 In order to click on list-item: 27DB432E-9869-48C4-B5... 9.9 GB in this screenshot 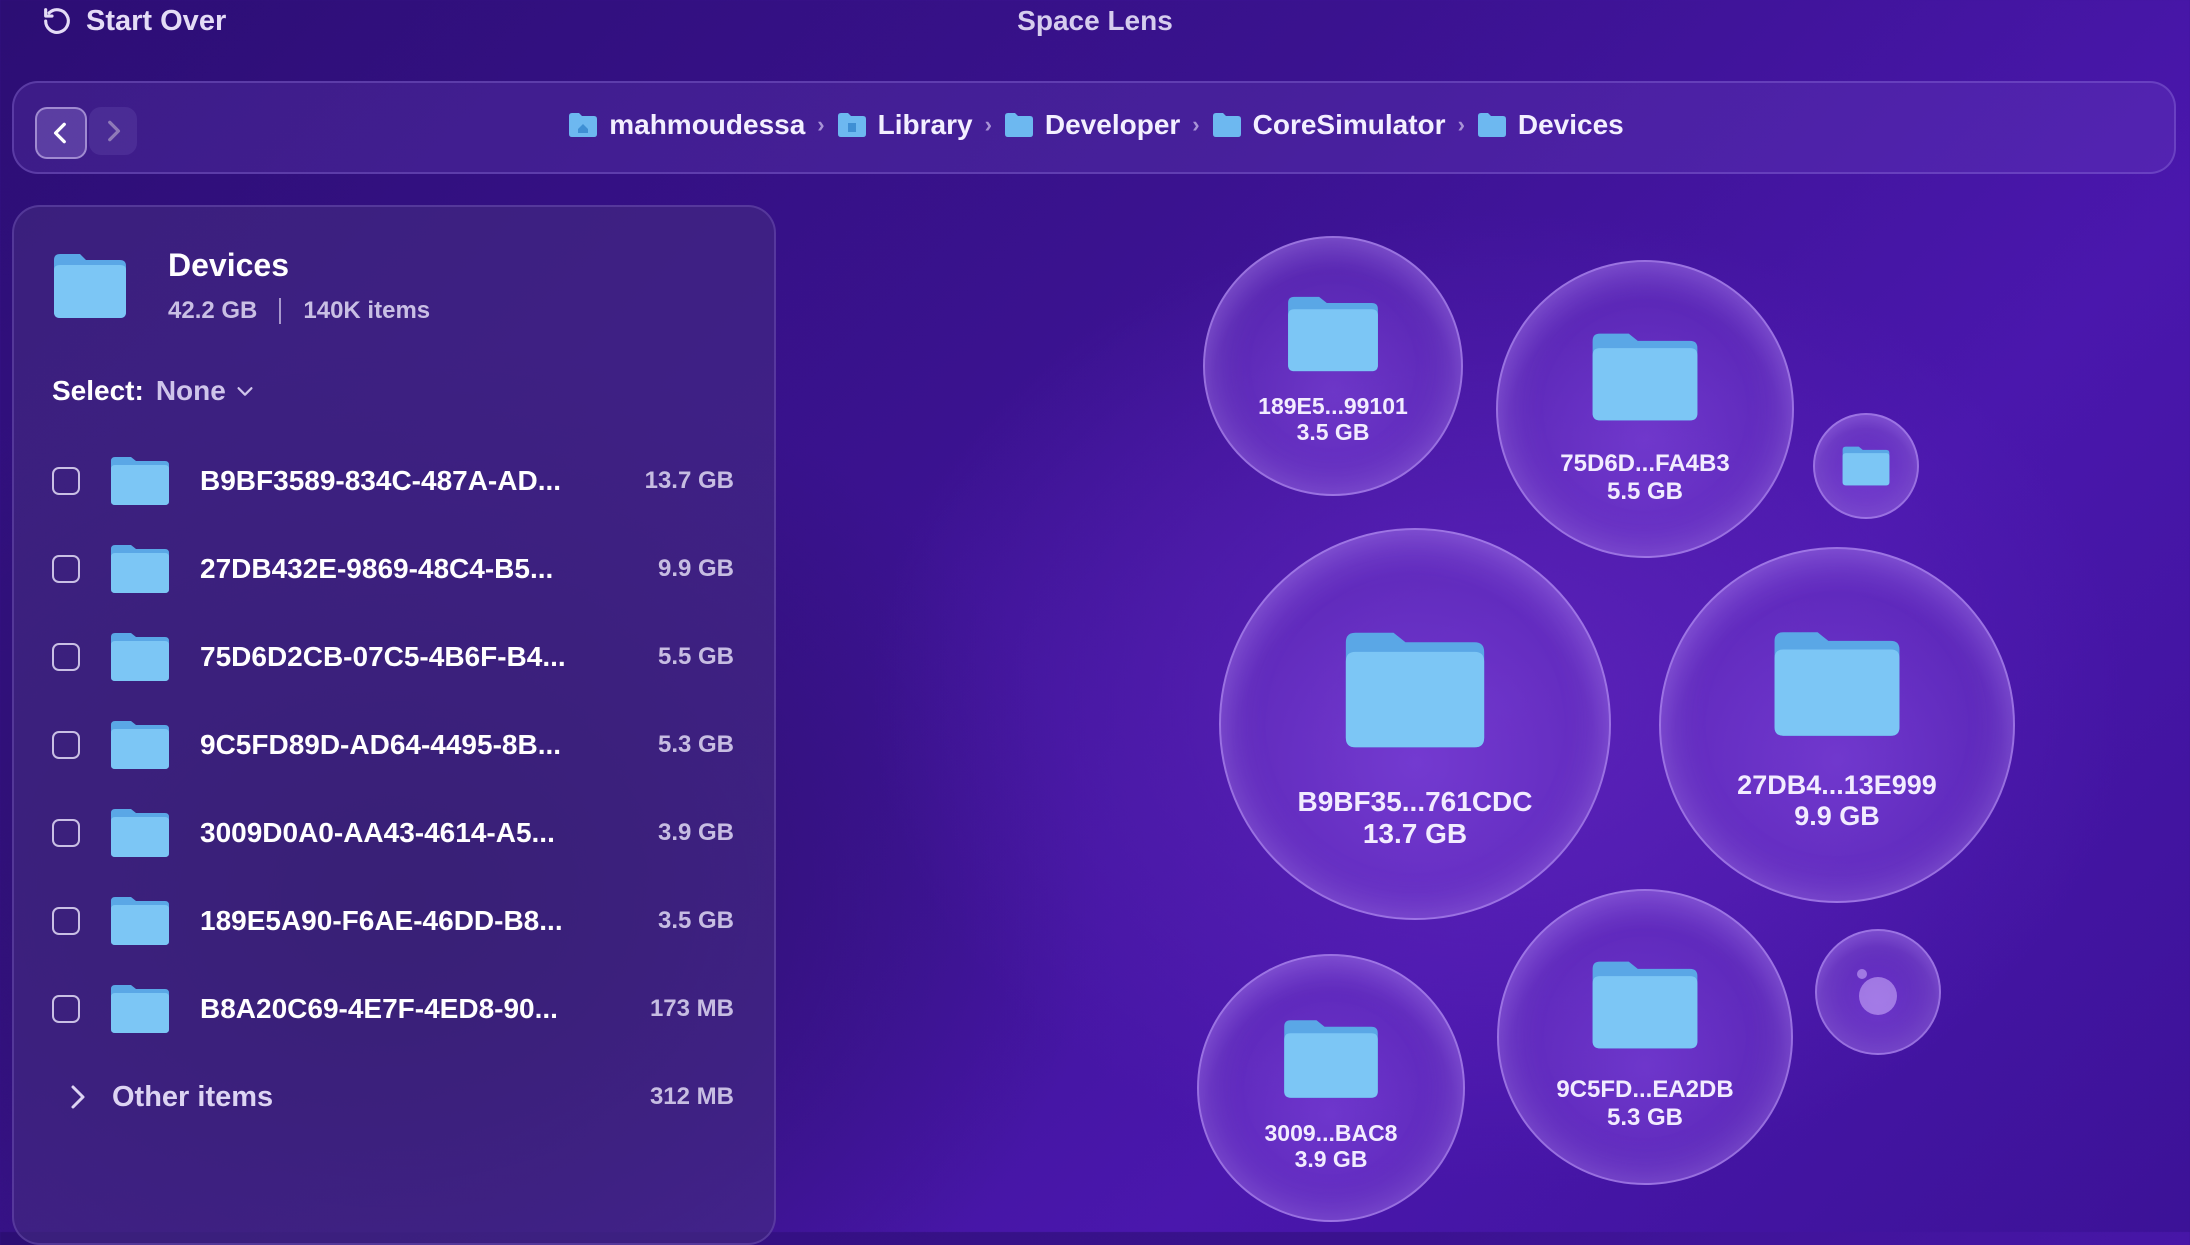, I will do `click(396, 569)`.